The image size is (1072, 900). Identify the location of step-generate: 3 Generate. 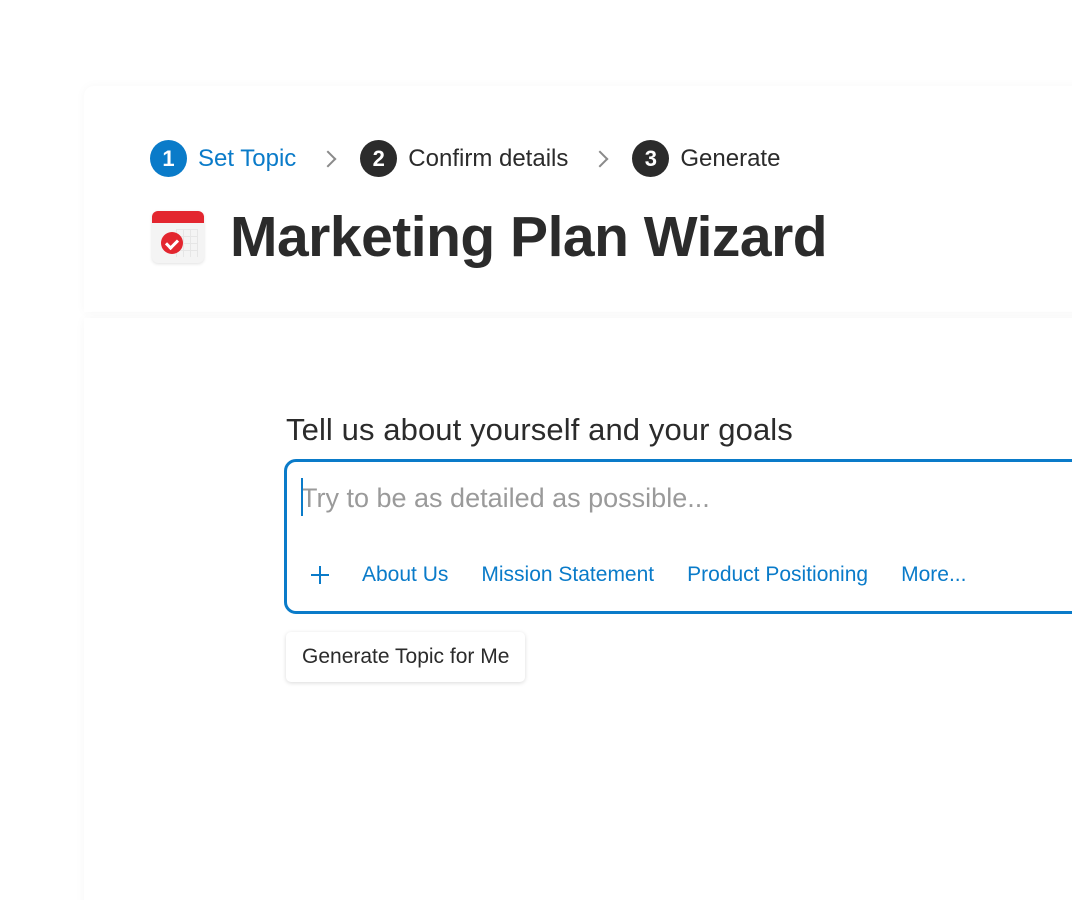
(706, 158).